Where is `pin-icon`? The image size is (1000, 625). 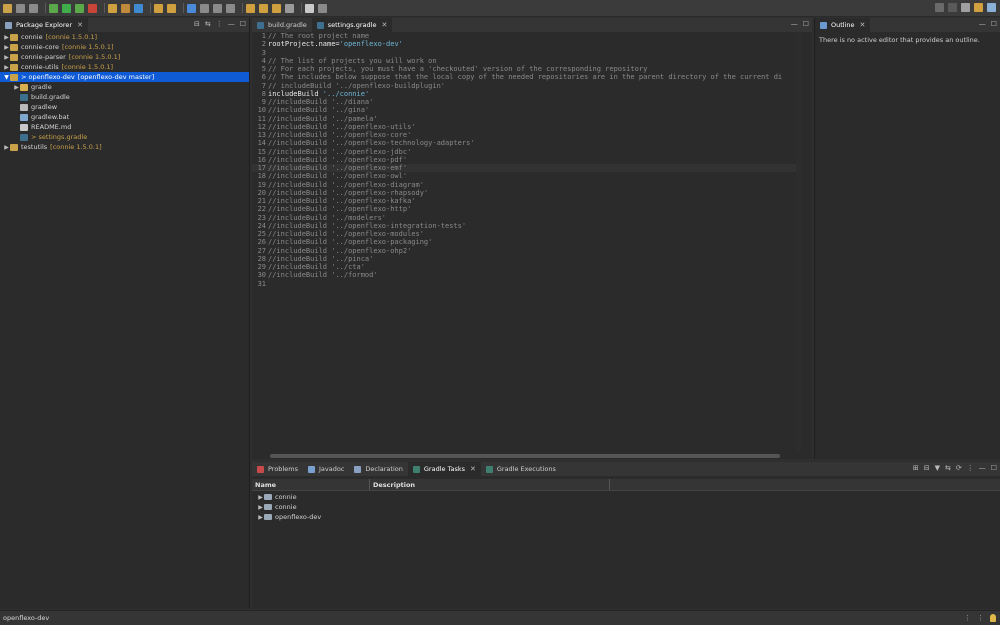 pin-icon is located at coordinates (322, 8).